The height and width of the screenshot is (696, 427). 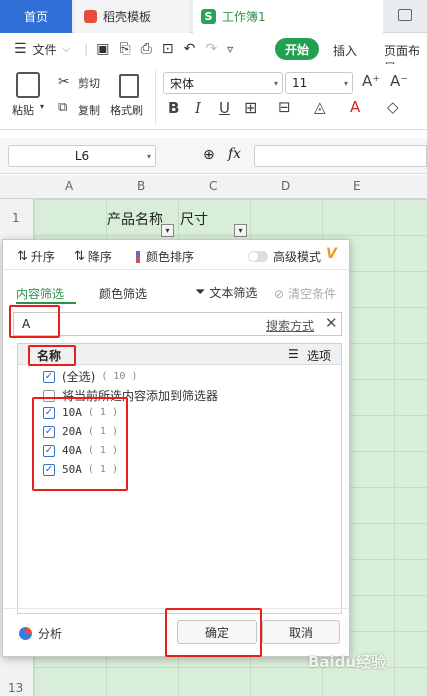 What do you see at coordinates (230, 49) in the screenshot?
I see `more-icon: ▿` at bounding box center [230, 49].